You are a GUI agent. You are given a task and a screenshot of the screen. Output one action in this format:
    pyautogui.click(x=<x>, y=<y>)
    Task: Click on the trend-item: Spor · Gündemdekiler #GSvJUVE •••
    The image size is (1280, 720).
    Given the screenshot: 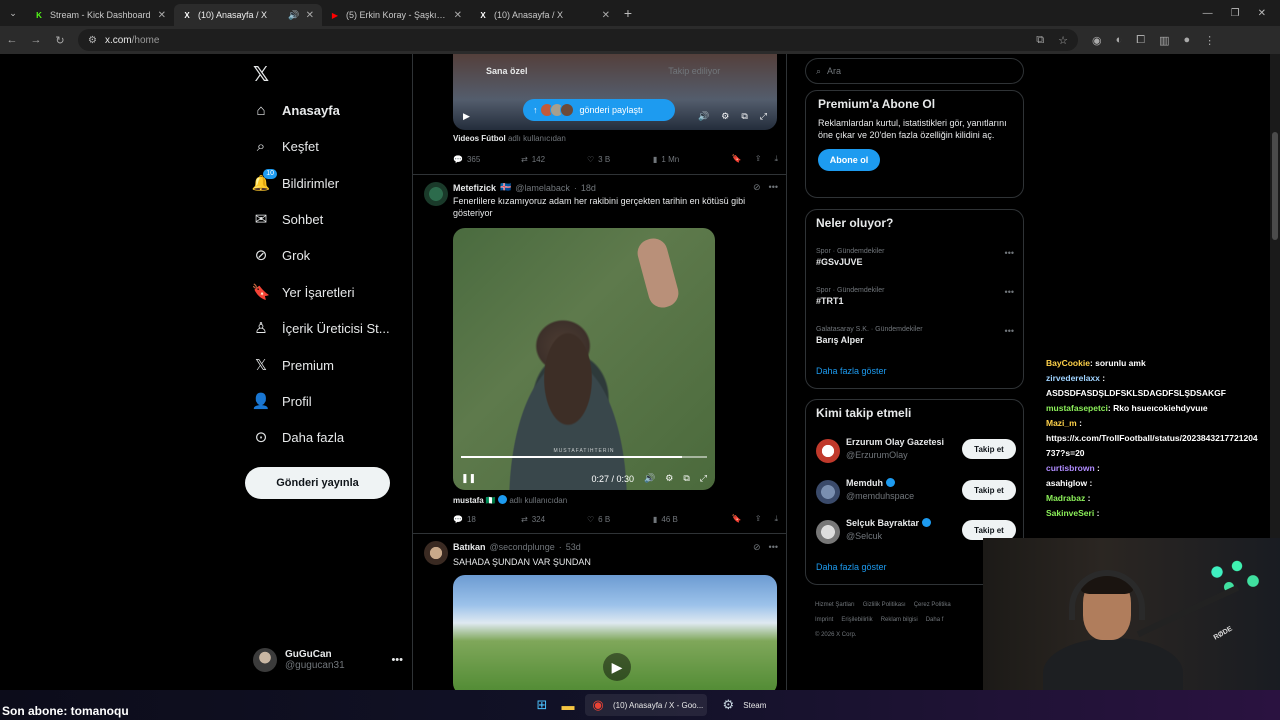 What is the action you would take?
    pyautogui.click(x=915, y=257)
    